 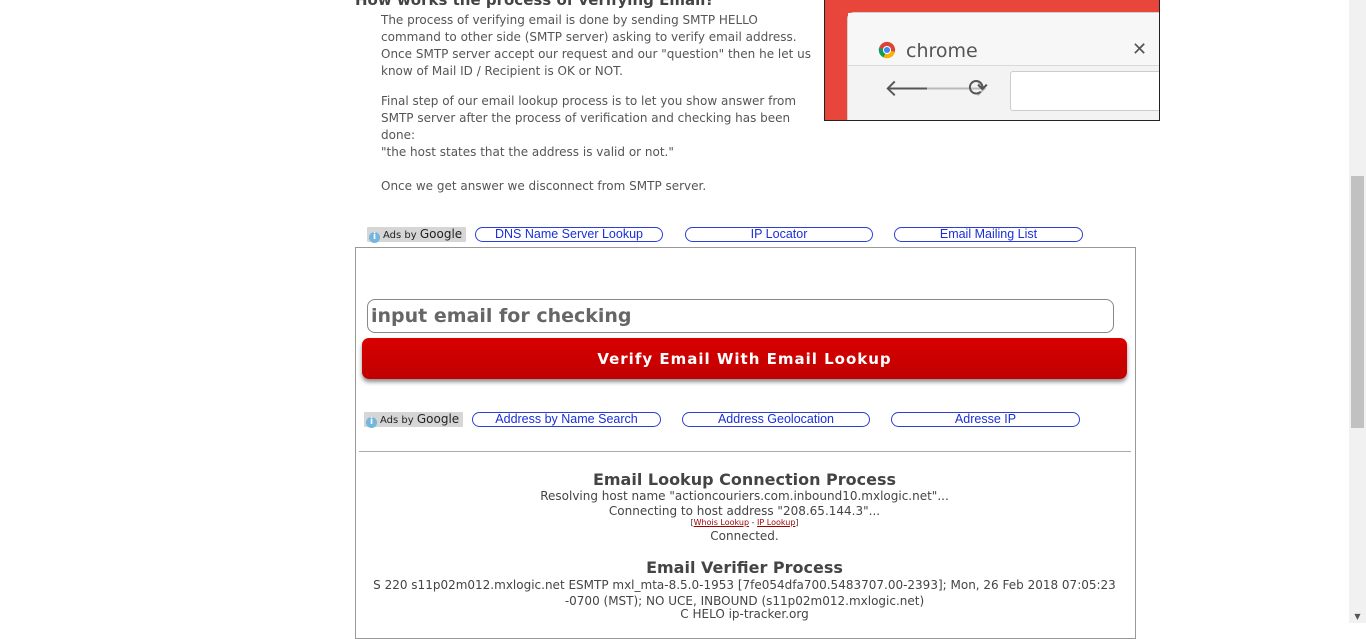 What do you see at coordinates (721, 522) in the screenshot?
I see `whois-lookup-link: Whois Lookup` at bounding box center [721, 522].